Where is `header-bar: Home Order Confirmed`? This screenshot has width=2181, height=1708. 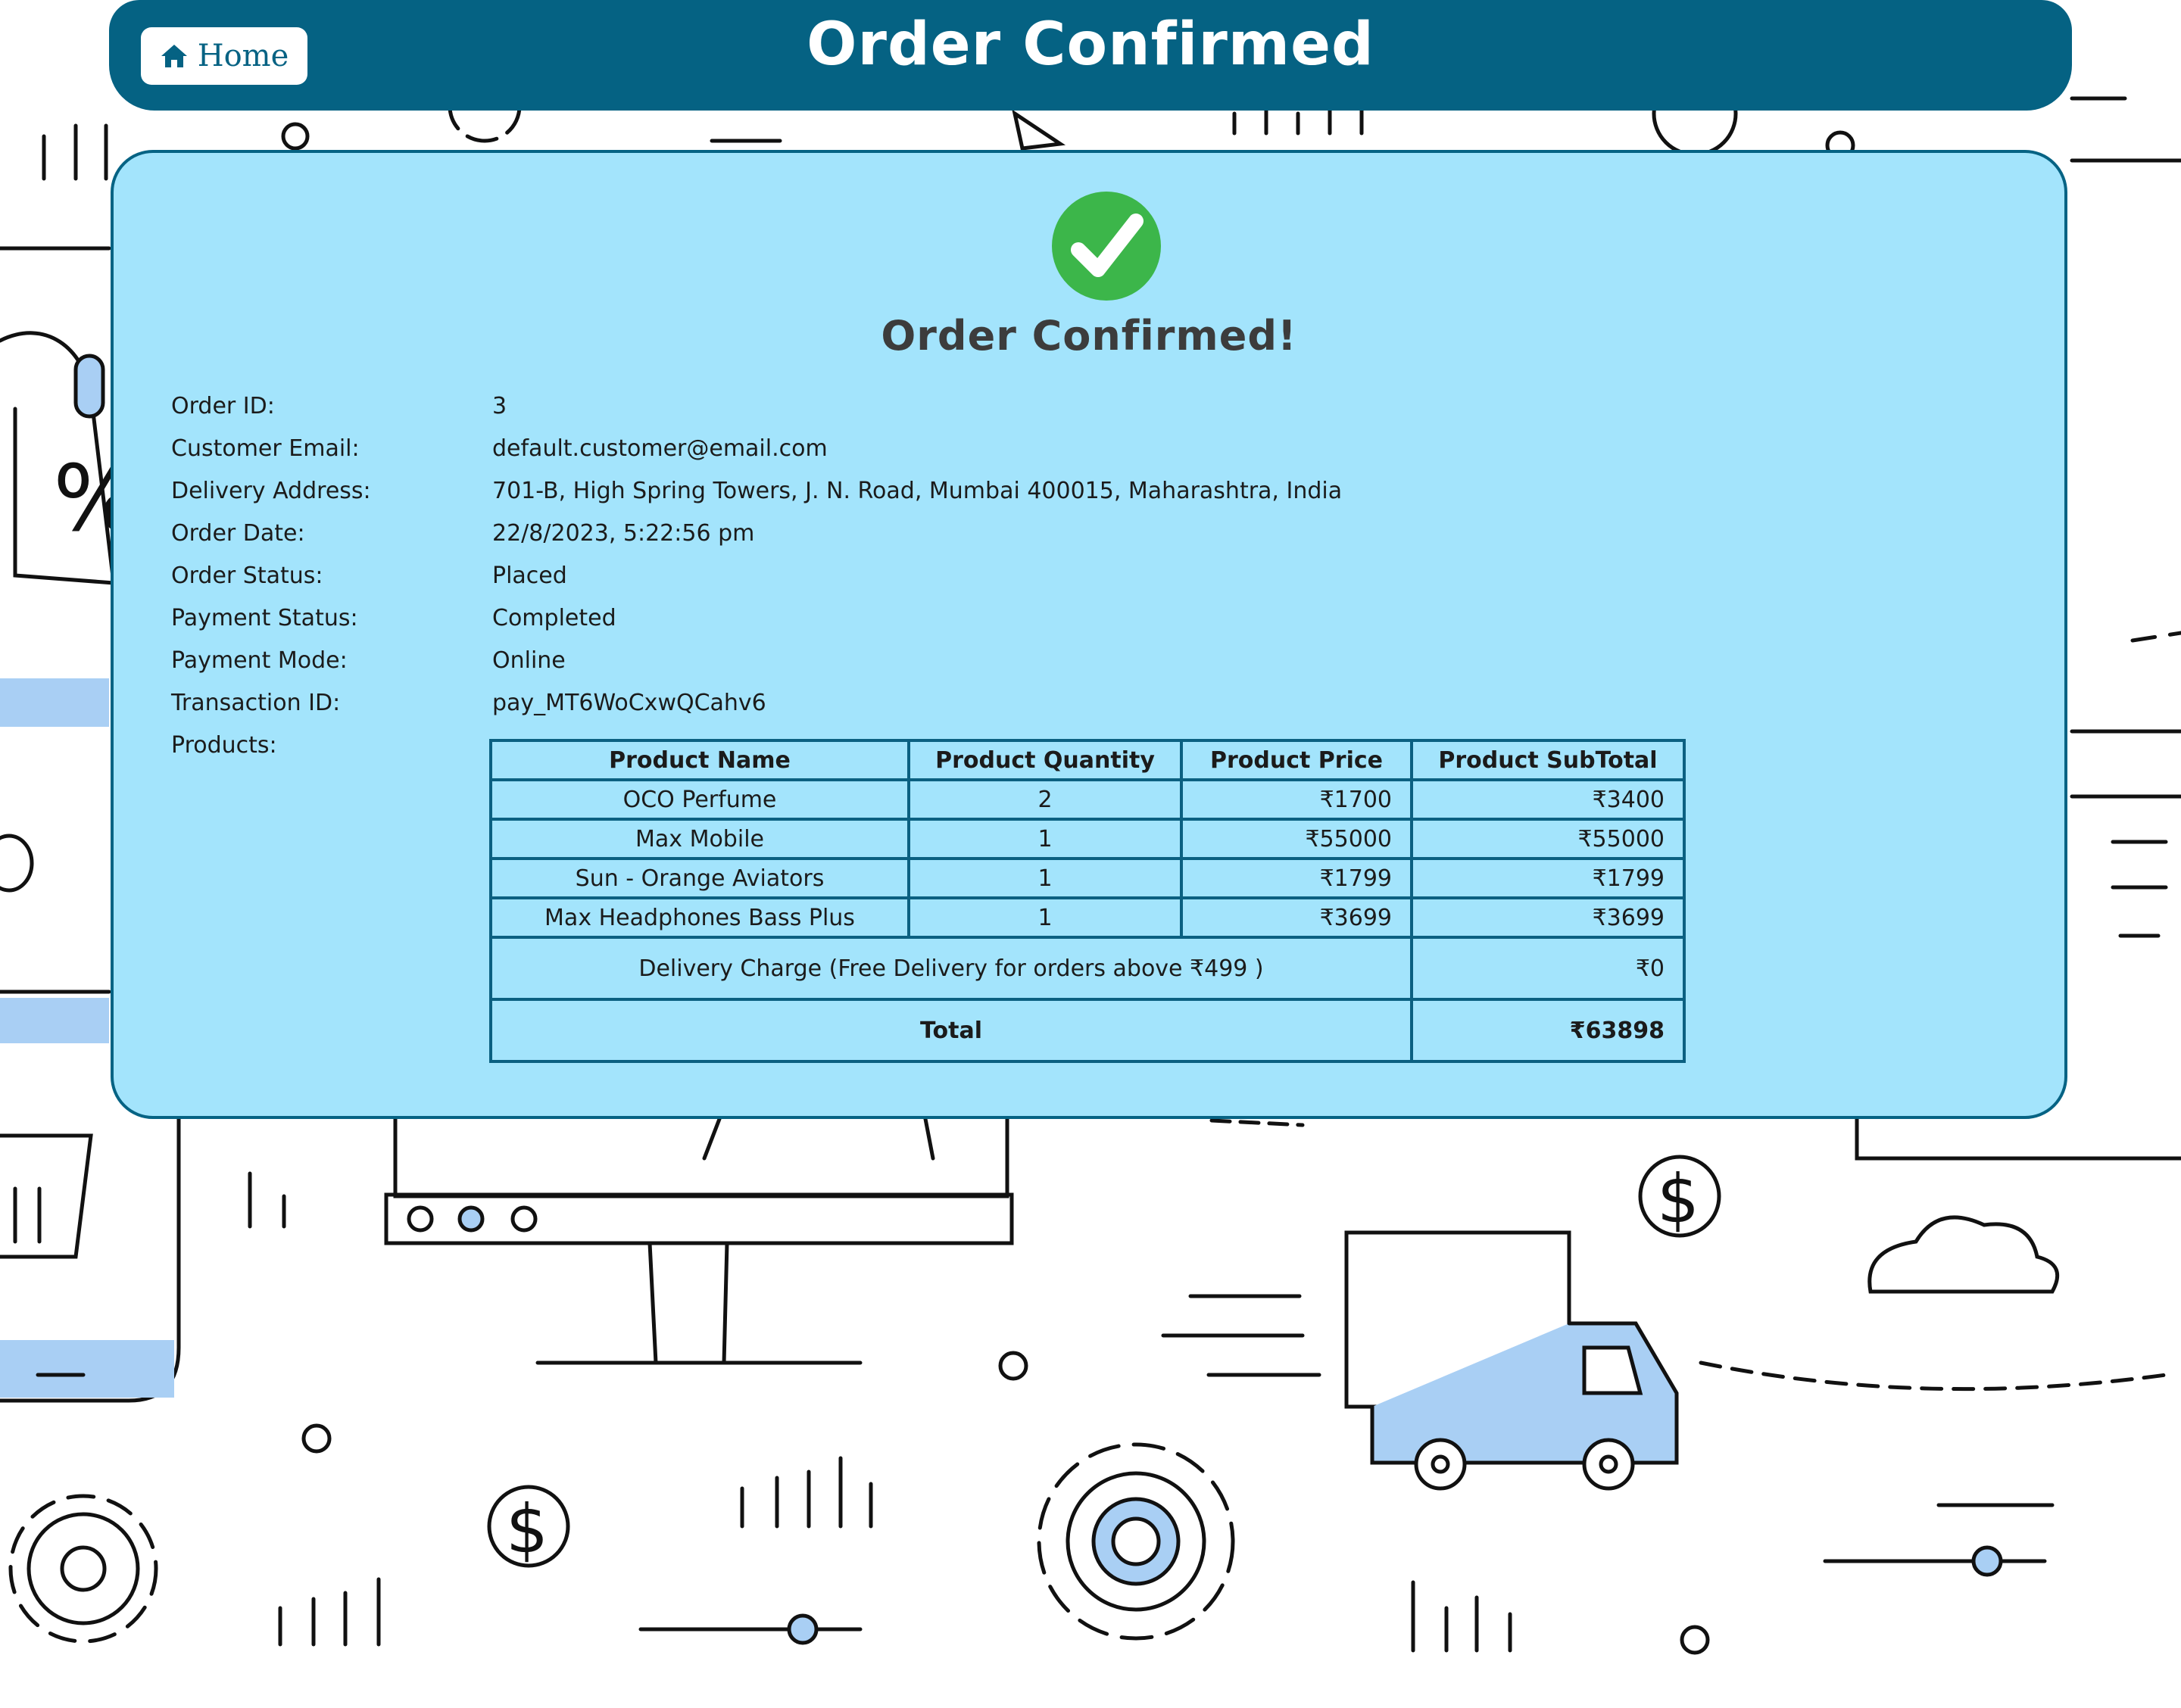 header-bar: Home Order Confirmed is located at coordinates (1090, 55).